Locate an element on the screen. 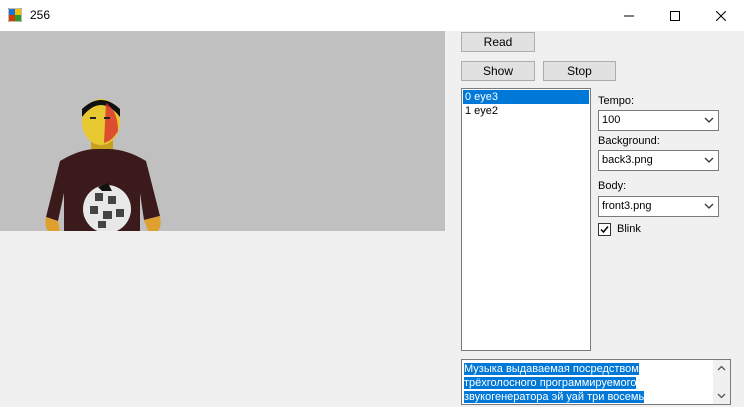 The height and width of the screenshot is (407, 744). checkmark-icon is located at coordinates (604, 230).